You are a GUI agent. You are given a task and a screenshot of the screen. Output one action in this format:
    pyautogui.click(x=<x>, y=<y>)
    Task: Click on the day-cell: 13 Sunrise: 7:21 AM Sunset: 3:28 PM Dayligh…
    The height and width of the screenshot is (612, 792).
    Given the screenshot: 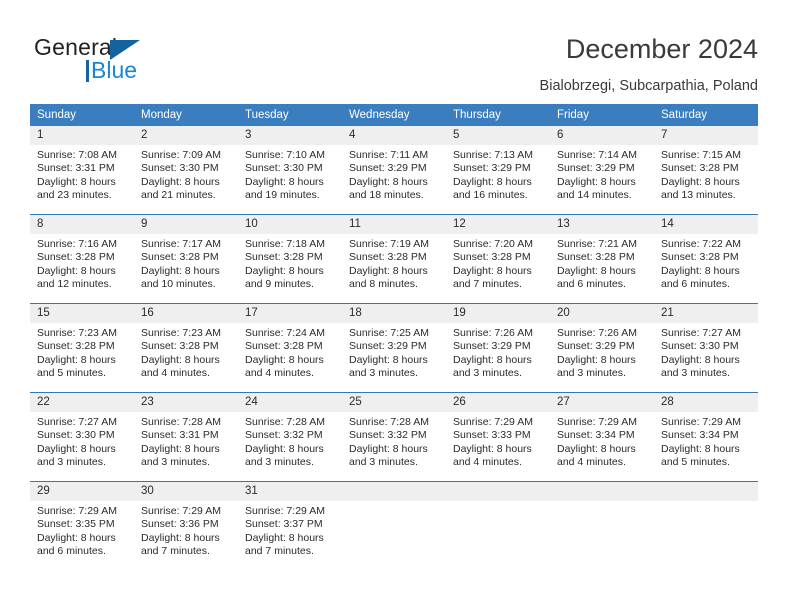 What is the action you would take?
    pyautogui.click(x=602, y=259)
    